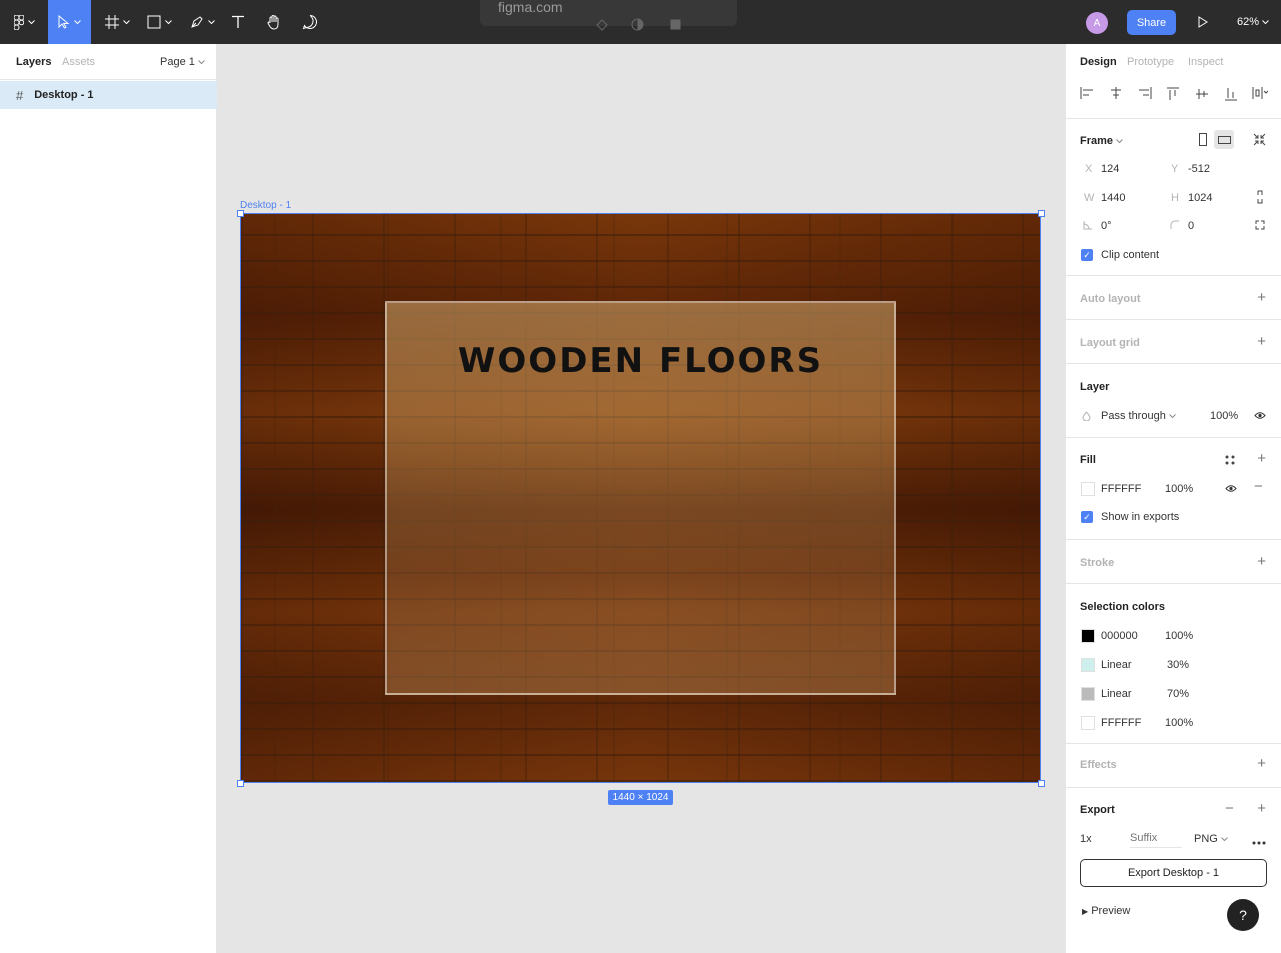 This screenshot has height=953, width=1281. What do you see at coordinates (182, 62) in the screenshot?
I see `page-dropdown: Page 1` at bounding box center [182, 62].